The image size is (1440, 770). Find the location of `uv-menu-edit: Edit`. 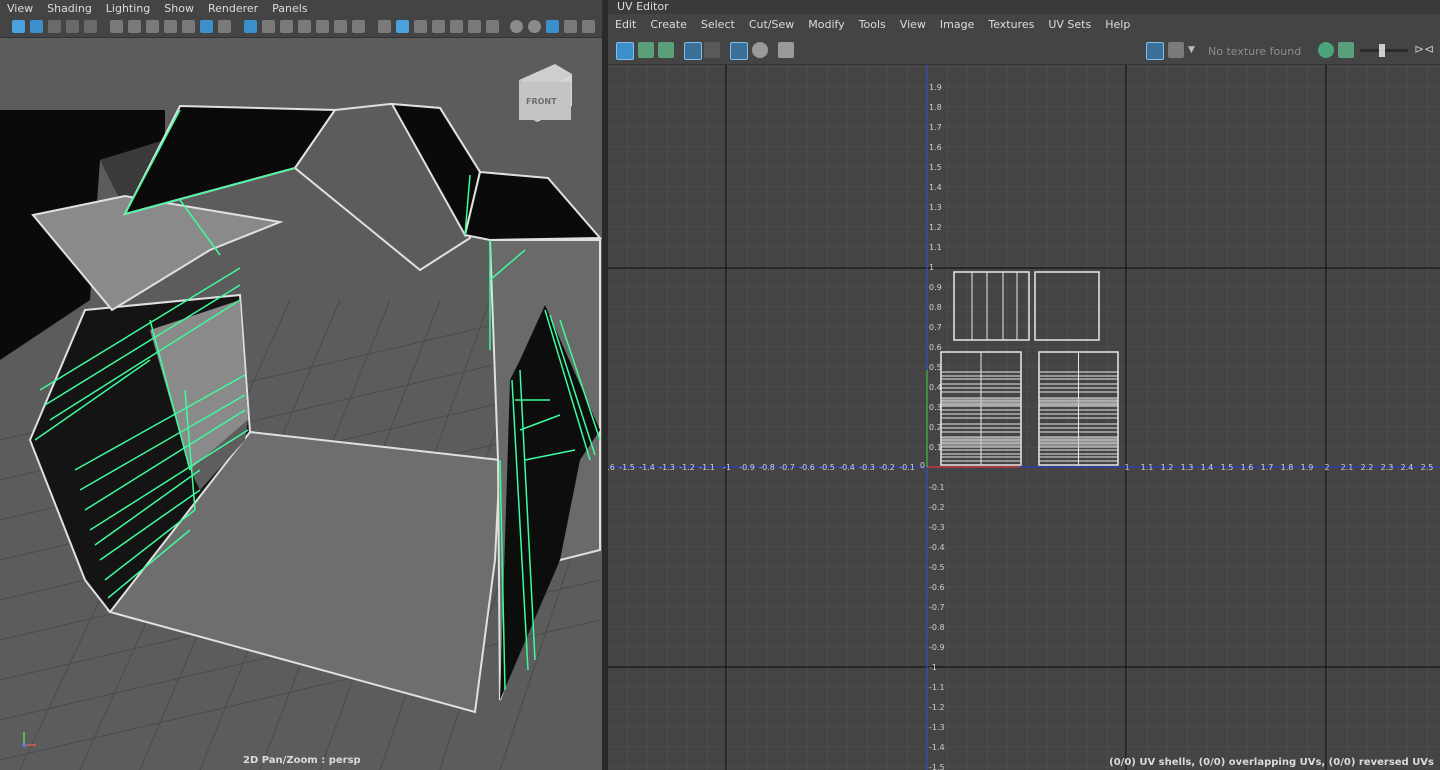

uv-menu-edit: Edit is located at coordinates (625, 24).